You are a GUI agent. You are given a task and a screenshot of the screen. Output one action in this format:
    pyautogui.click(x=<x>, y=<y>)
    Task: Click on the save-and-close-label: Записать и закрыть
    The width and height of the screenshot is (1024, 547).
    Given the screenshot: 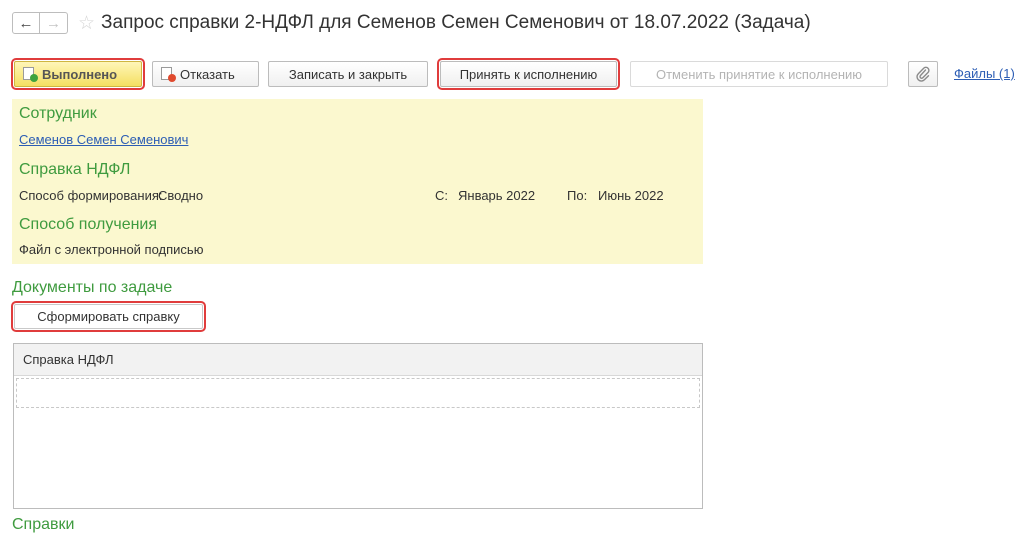 What is the action you would take?
    pyautogui.click(x=348, y=74)
    